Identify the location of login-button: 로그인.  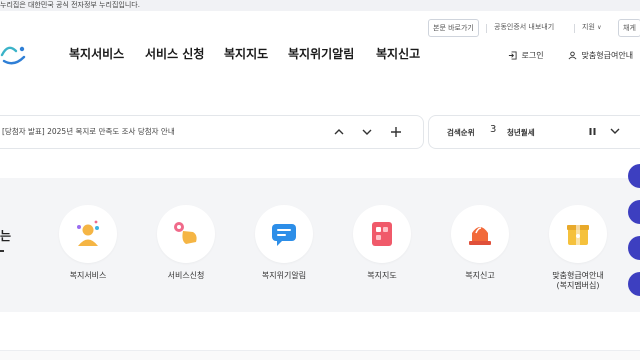
(526, 56).